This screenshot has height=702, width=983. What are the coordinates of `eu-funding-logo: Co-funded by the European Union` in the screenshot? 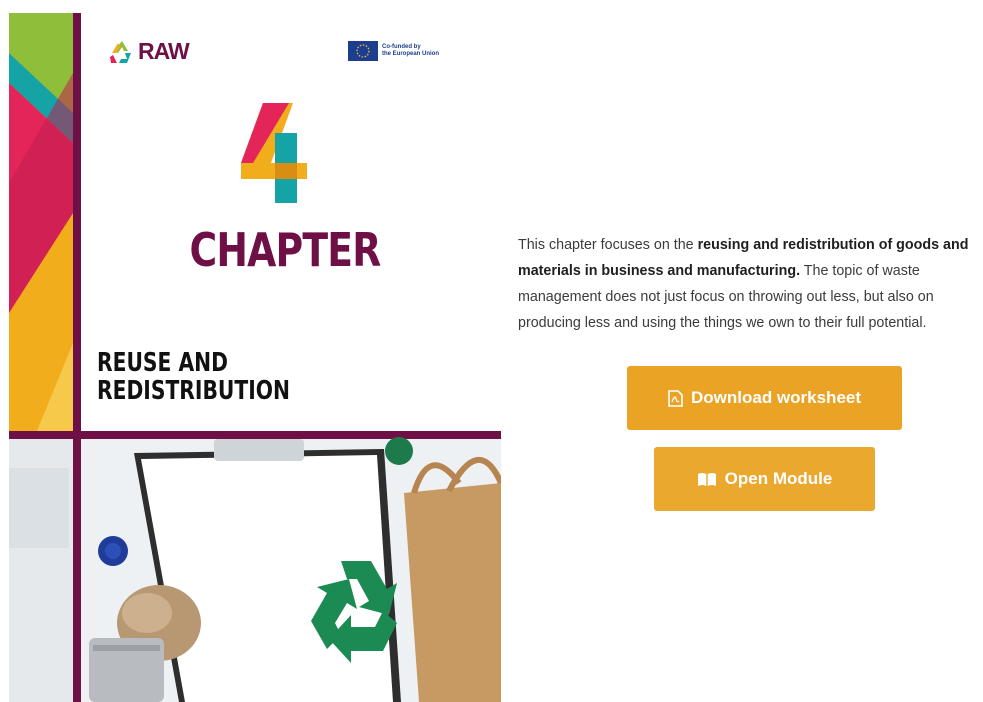 It's located at (395, 51).